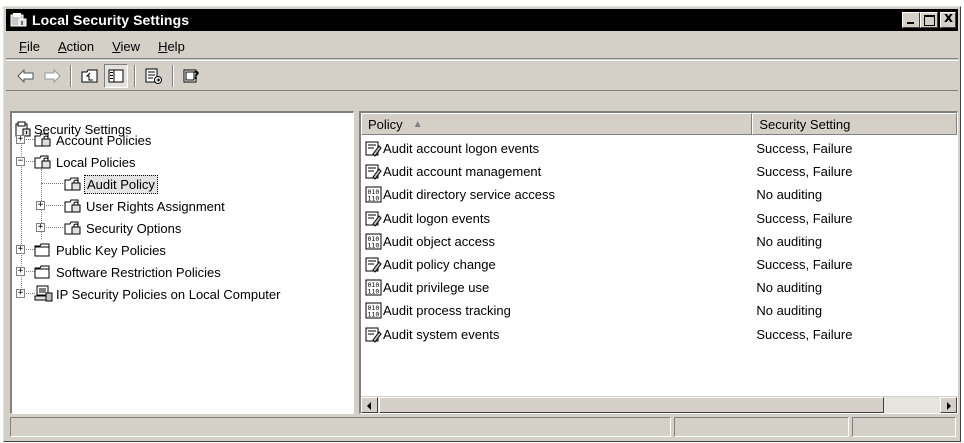  I want to click on tree-item-ip-security-policies: IP Security Policies on Local Computer, so click(158, 294).